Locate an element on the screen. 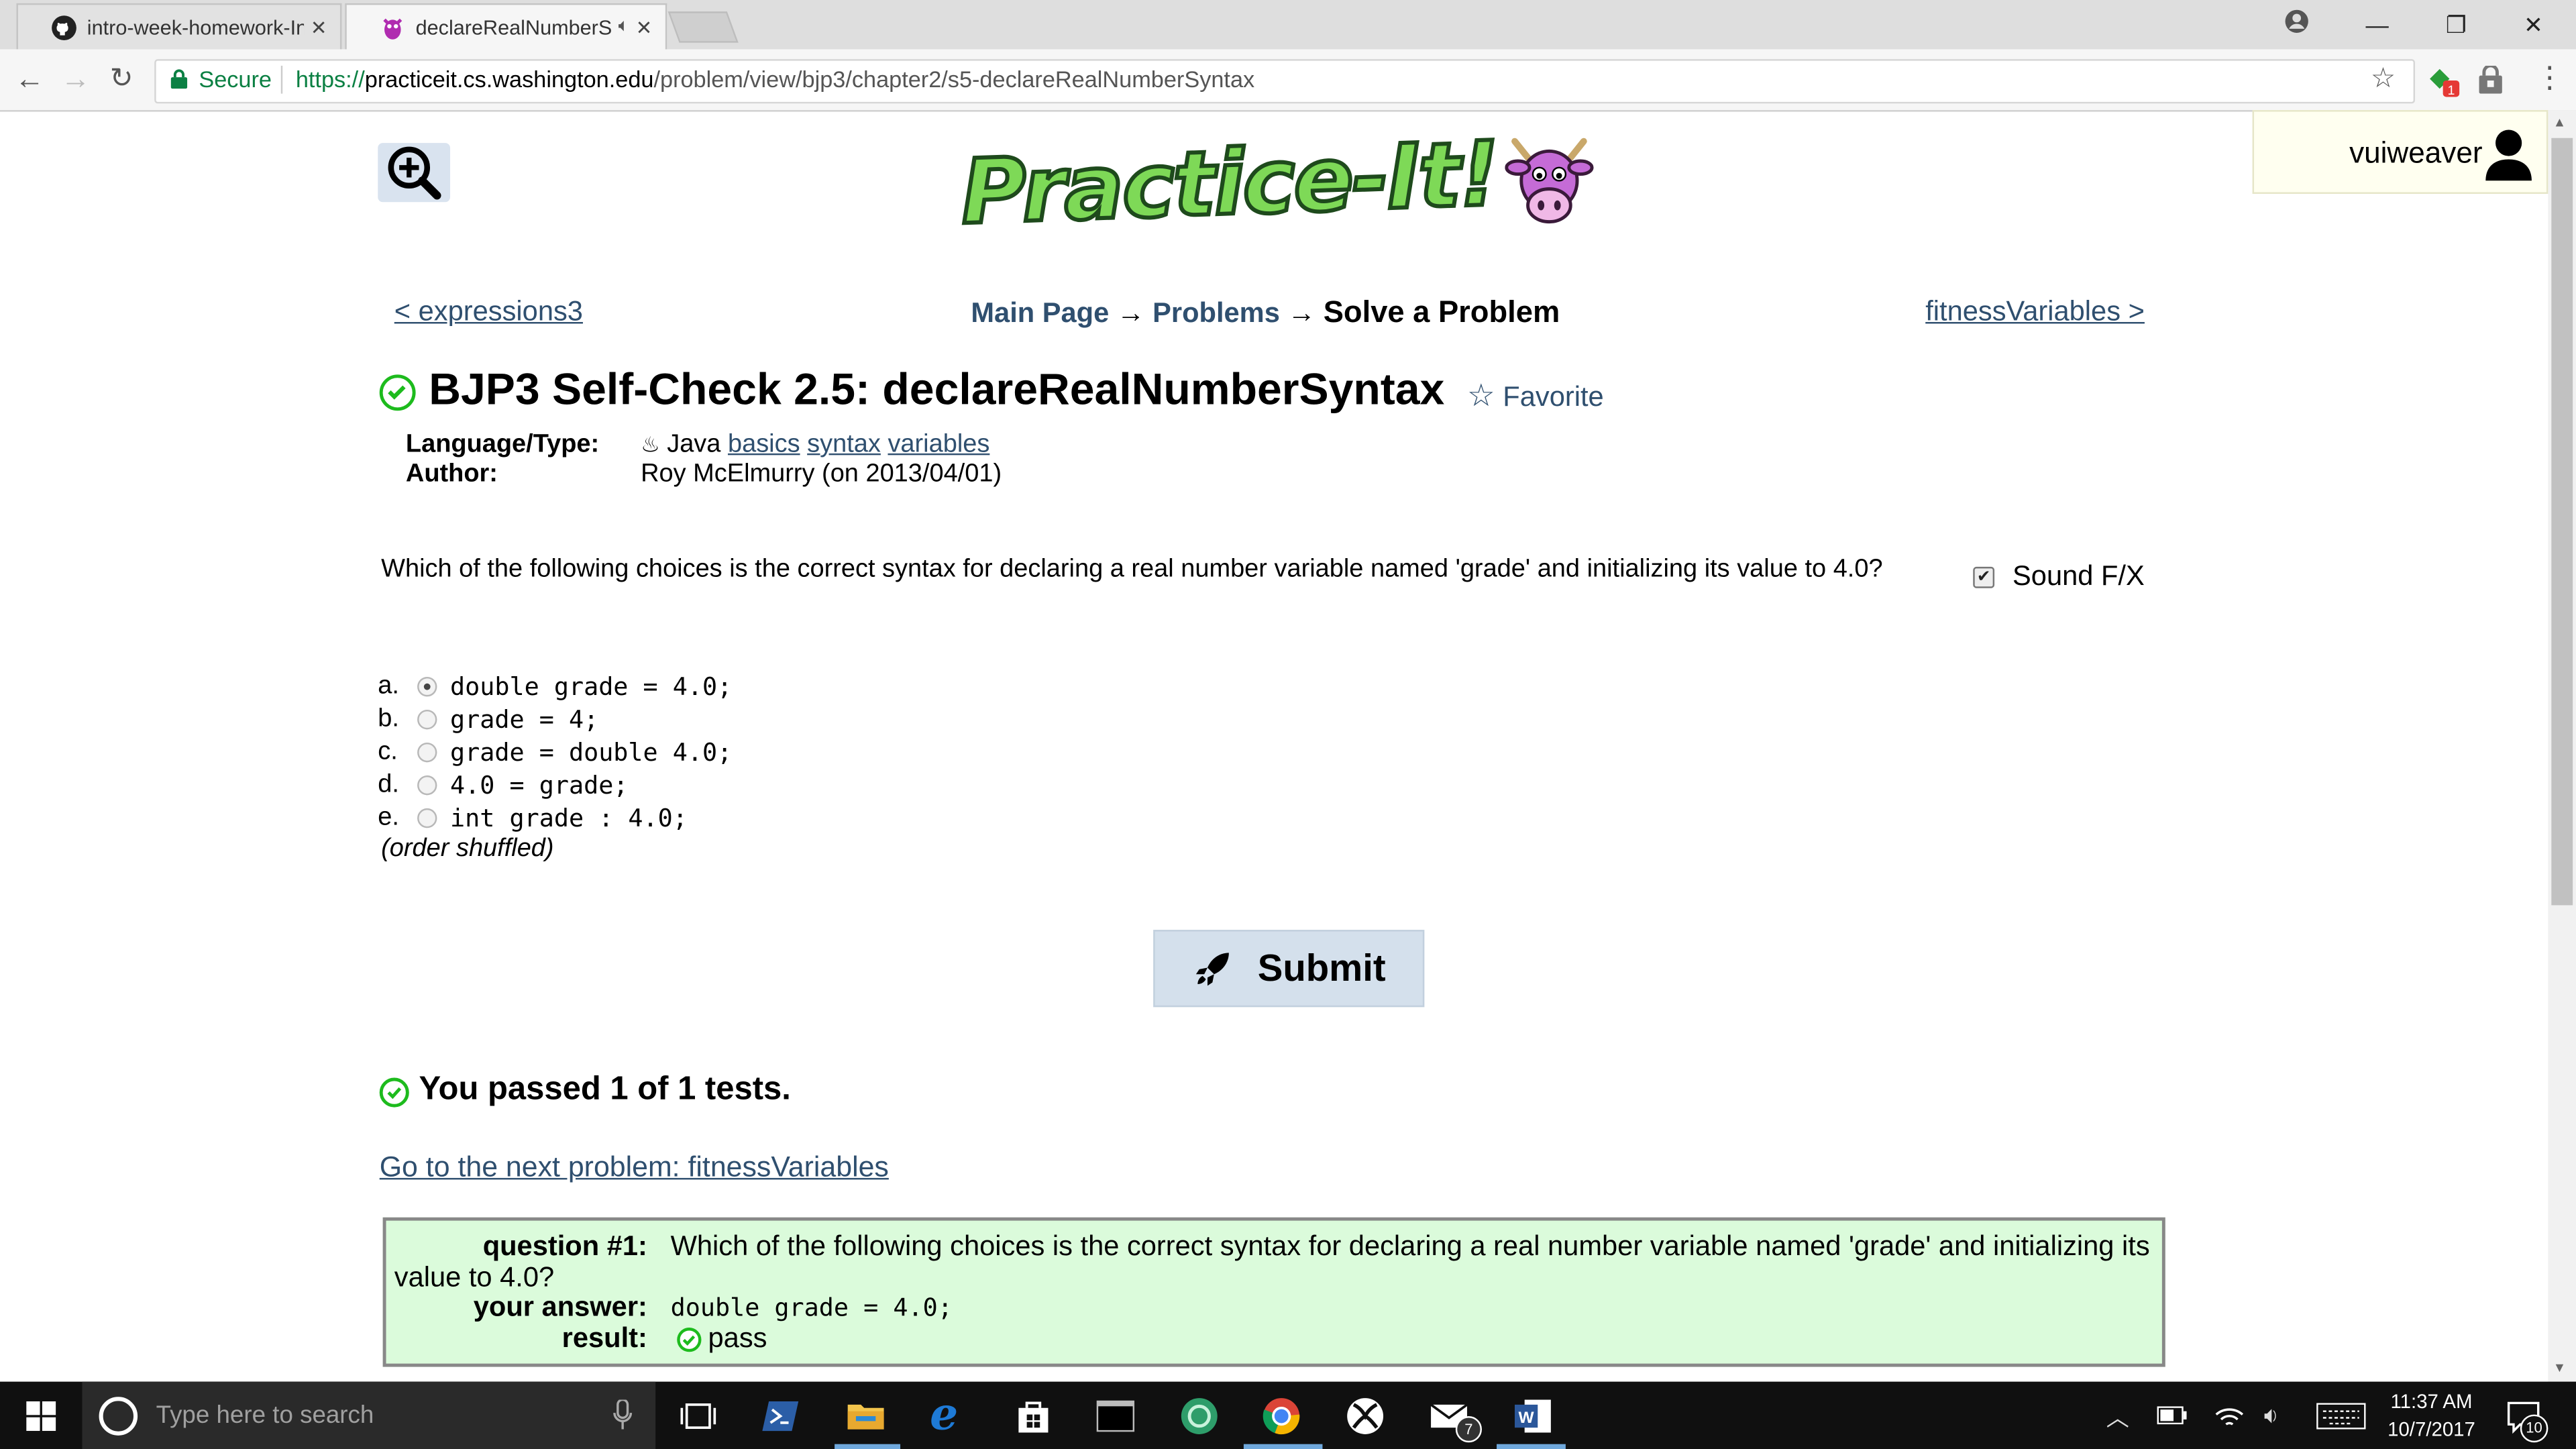 The image size is (2576, 1449). pass-check-icon is located at coordinates (689, 1339).